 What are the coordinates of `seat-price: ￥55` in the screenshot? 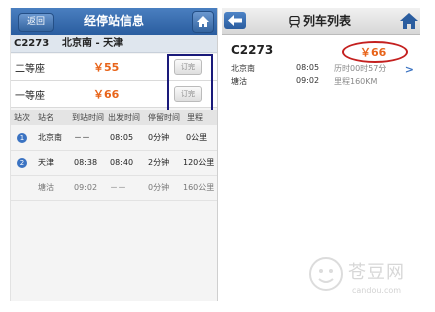 It's located at (106, 67).